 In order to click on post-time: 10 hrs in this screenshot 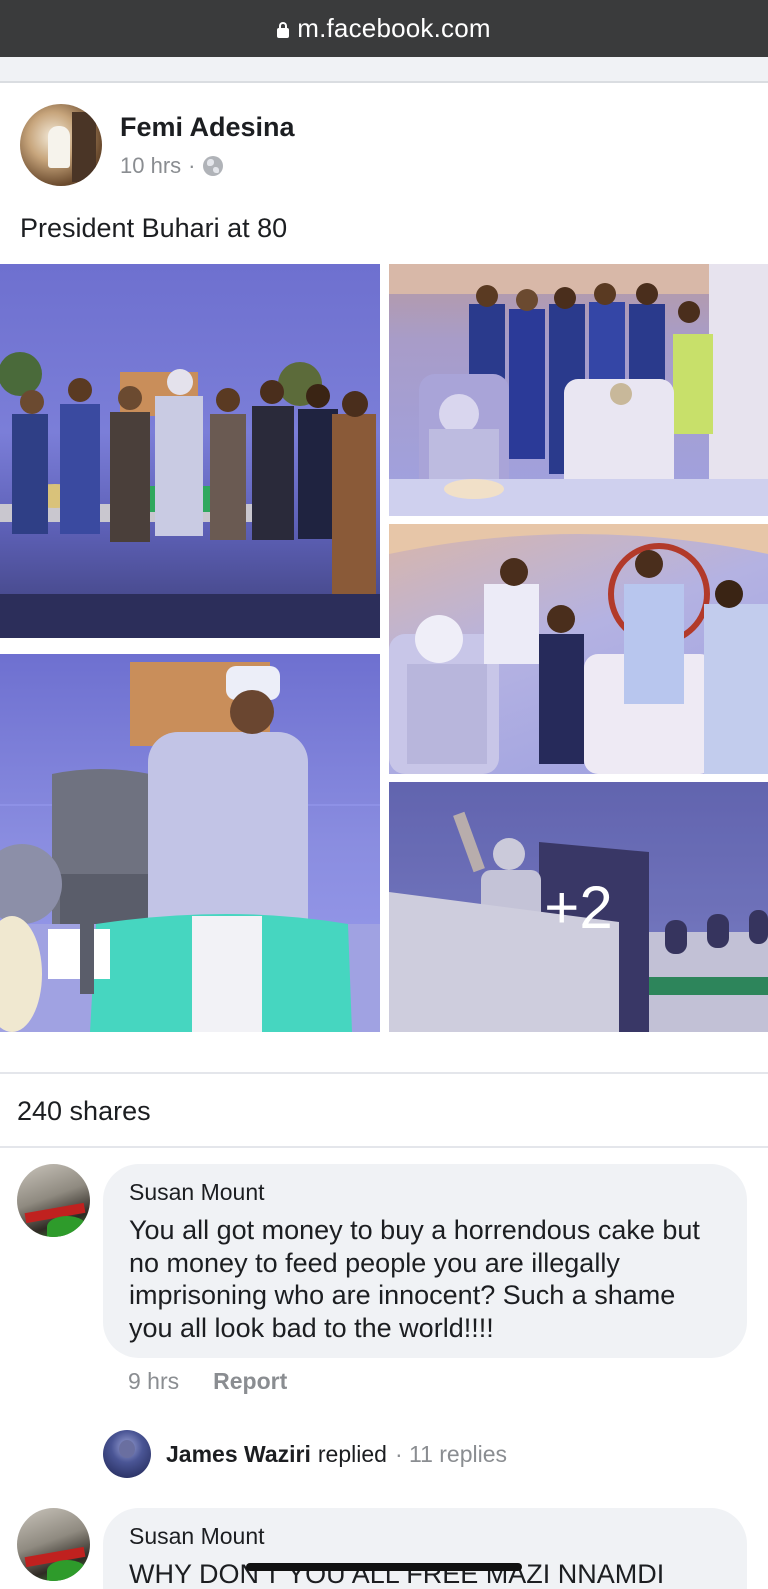, I will do `click(150, 166)`.